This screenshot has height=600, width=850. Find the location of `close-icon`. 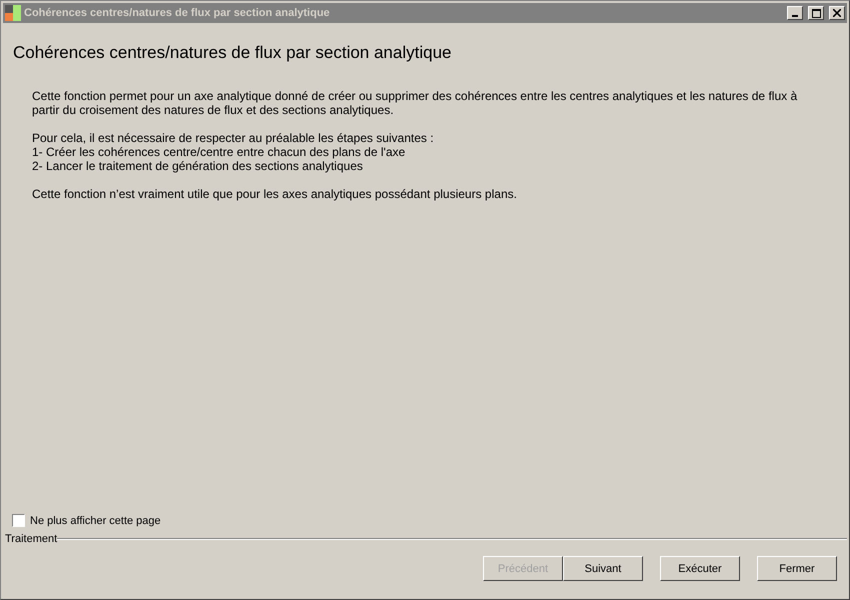

close-icon is located at coordinates (837, 13).